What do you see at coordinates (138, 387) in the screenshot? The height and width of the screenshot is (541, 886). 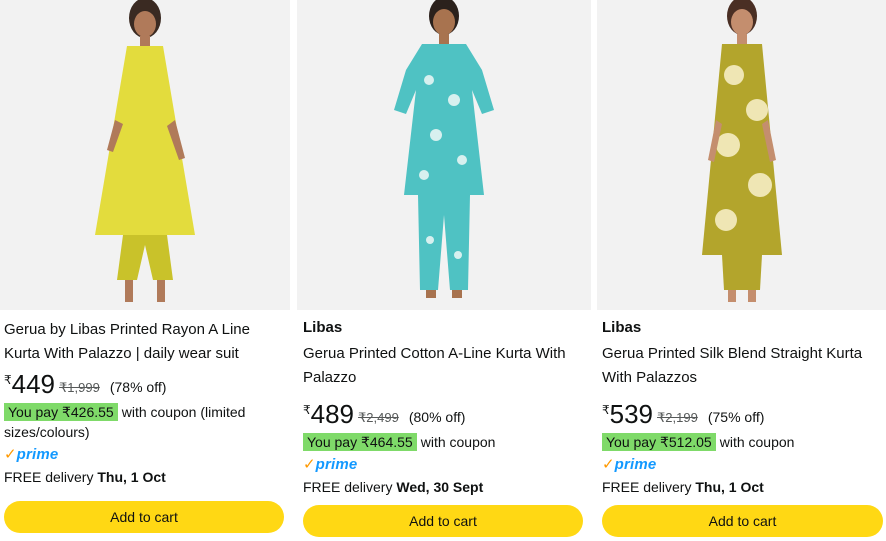 I see `discount: (78% off)` at bounding box center [138, 387].